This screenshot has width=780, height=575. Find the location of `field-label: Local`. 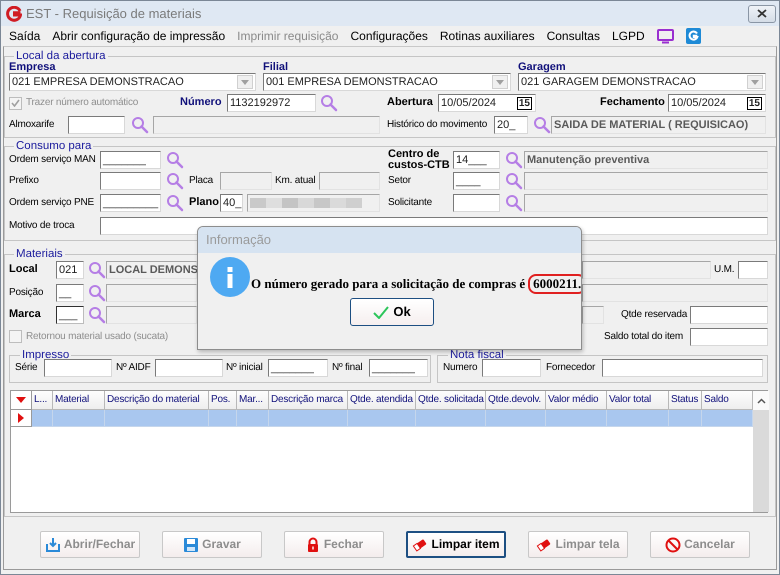

field-label: Local is located at coordinates (24, 270).